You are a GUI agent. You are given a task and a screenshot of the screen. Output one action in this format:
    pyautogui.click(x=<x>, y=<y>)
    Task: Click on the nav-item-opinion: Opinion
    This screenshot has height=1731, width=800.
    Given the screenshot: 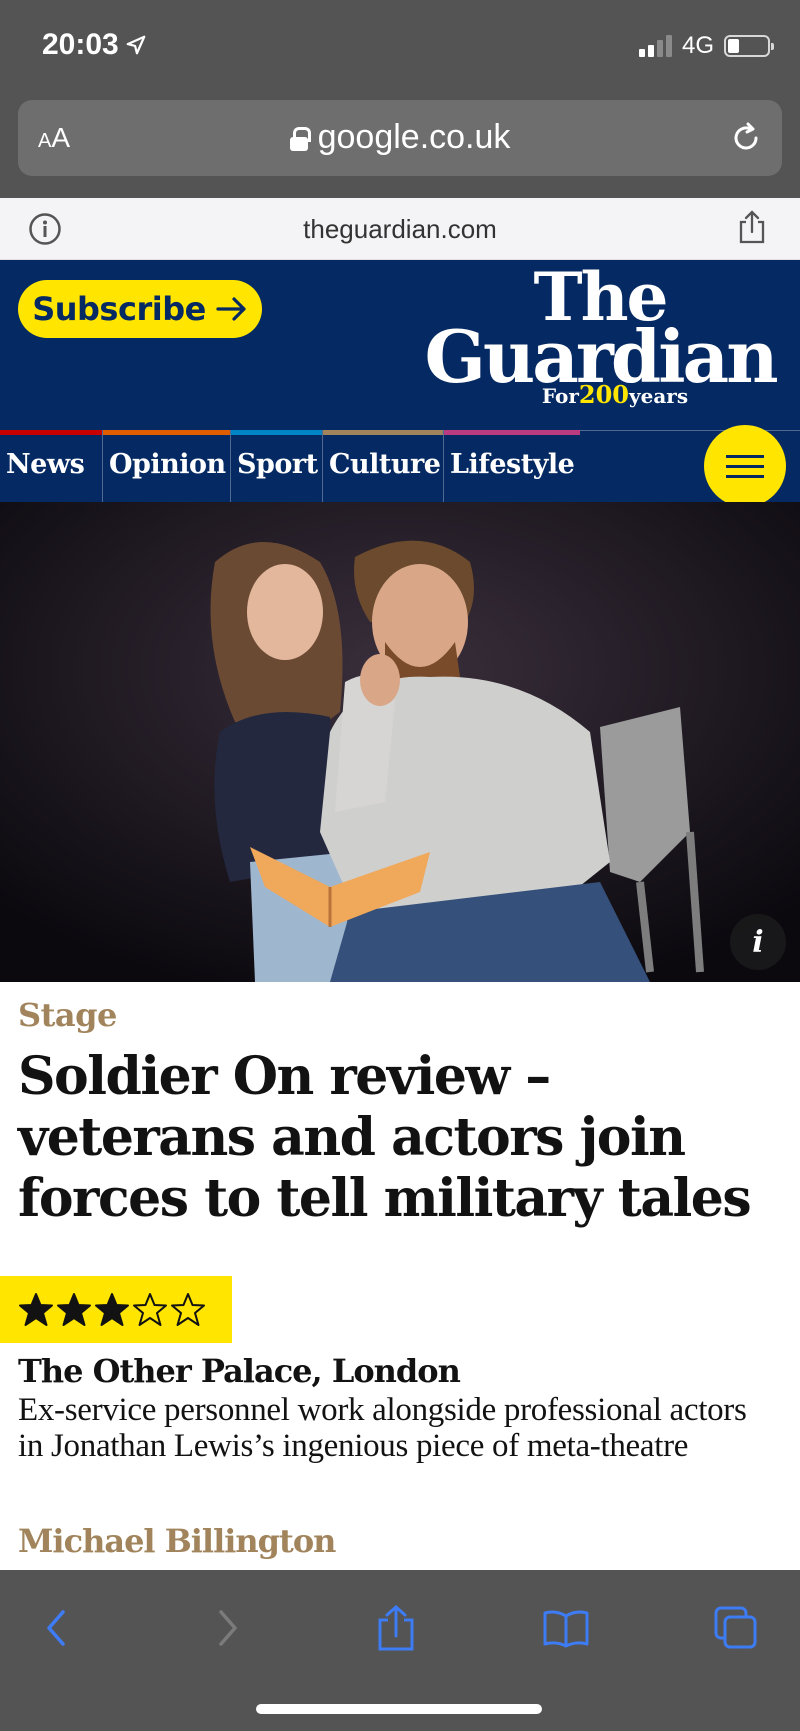 What is the action you would take?
    pyautogui.click(x=167, y=466)
    